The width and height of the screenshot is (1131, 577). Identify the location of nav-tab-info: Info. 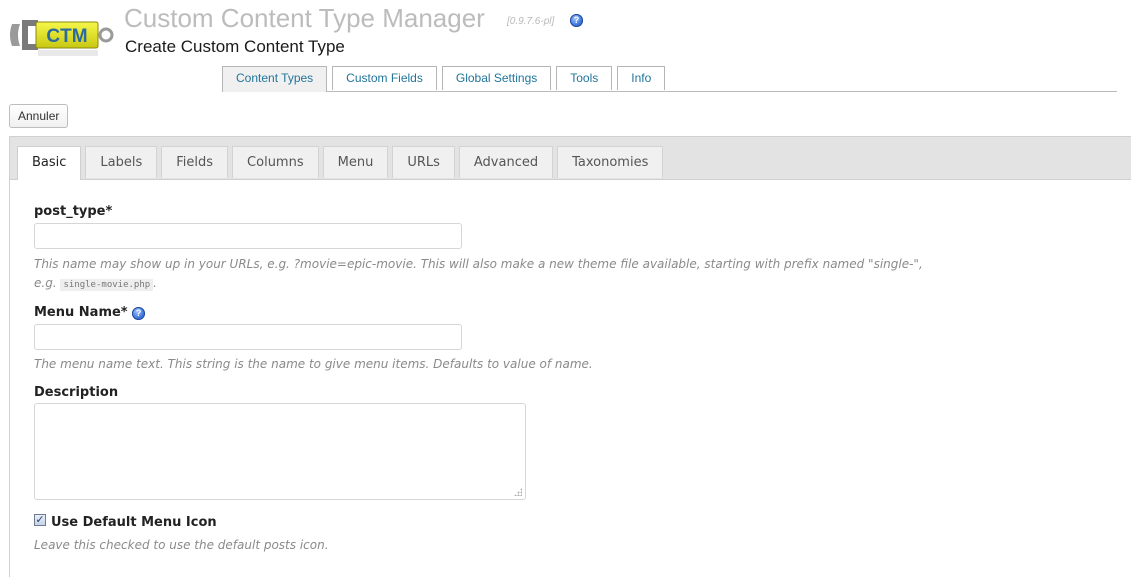
(641, 78).